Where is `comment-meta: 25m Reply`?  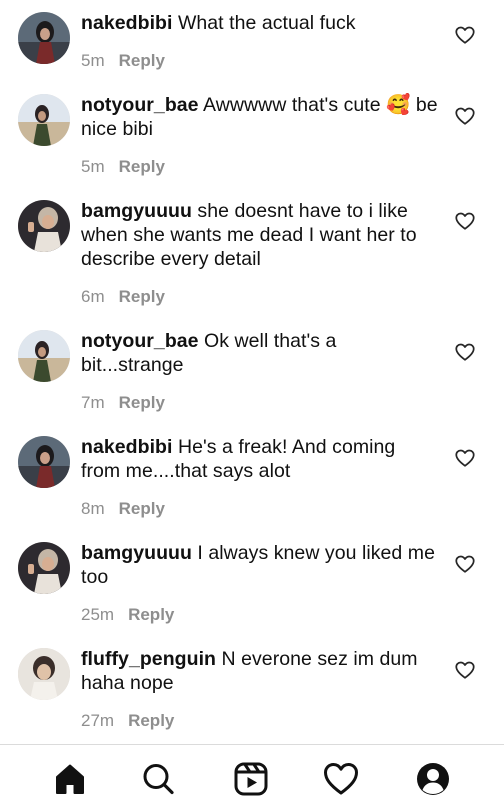
comment-meta: 25m Reply is located at coordinates (260, 615).